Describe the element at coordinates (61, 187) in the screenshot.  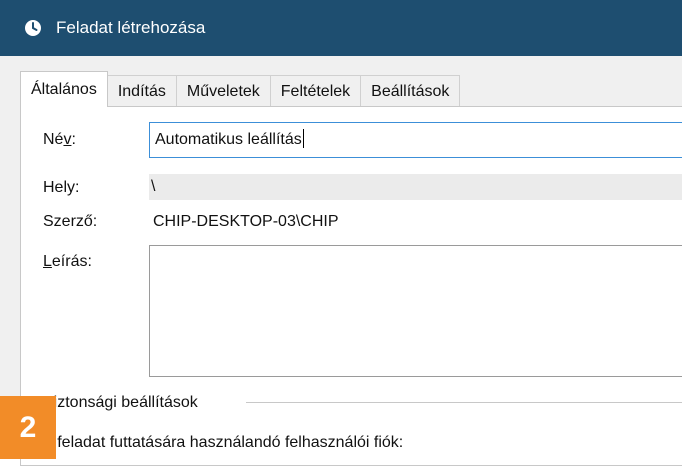
I see `location-label: Hely:` at that location.